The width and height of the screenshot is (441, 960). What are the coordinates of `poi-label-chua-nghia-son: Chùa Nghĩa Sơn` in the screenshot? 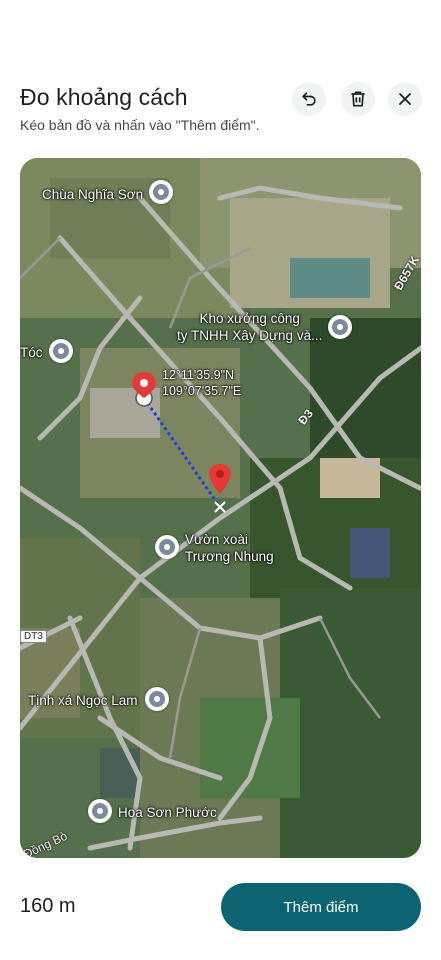 It's located at (92, 194).